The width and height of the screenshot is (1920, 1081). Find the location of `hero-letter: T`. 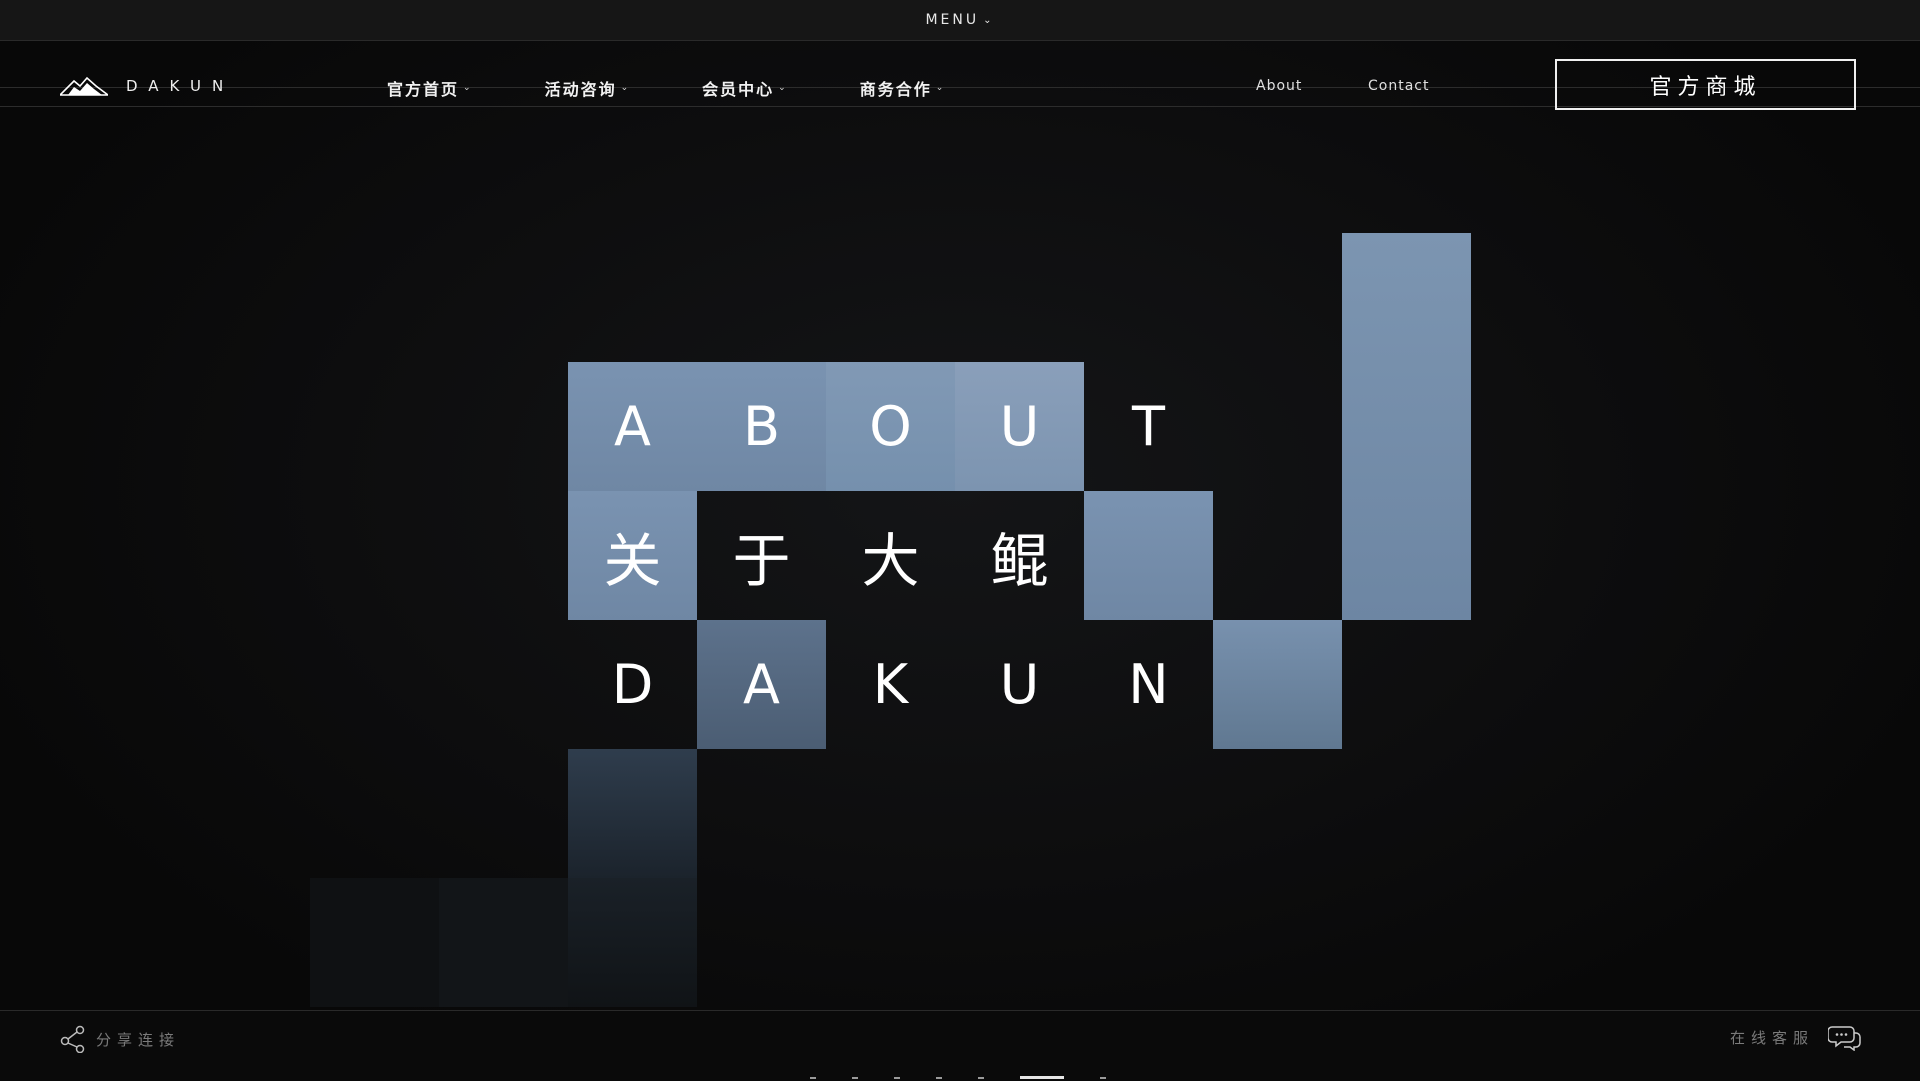

hero-letter: T is located at coordinates (1148, 426).